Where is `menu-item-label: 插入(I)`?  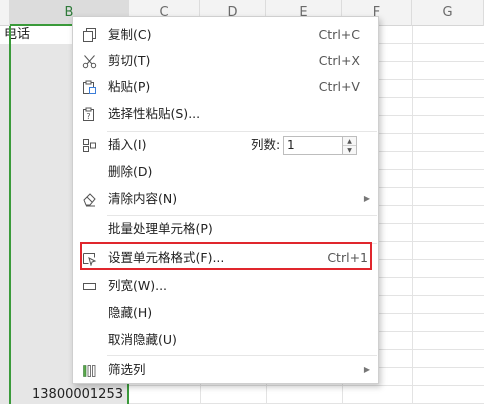 menu-item-label: 插入(I) is located at coordinates (127, 144).